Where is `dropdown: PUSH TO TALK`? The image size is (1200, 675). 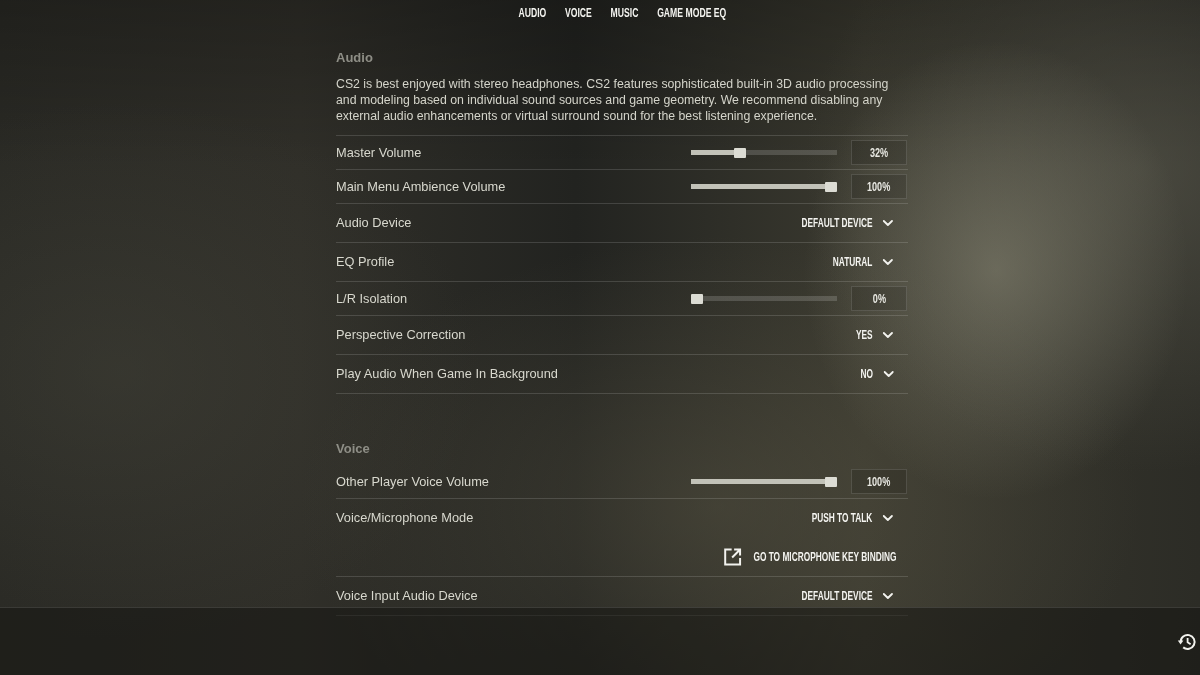 dropdown: PUSH TO TALK is located at coordinates (852, 518).